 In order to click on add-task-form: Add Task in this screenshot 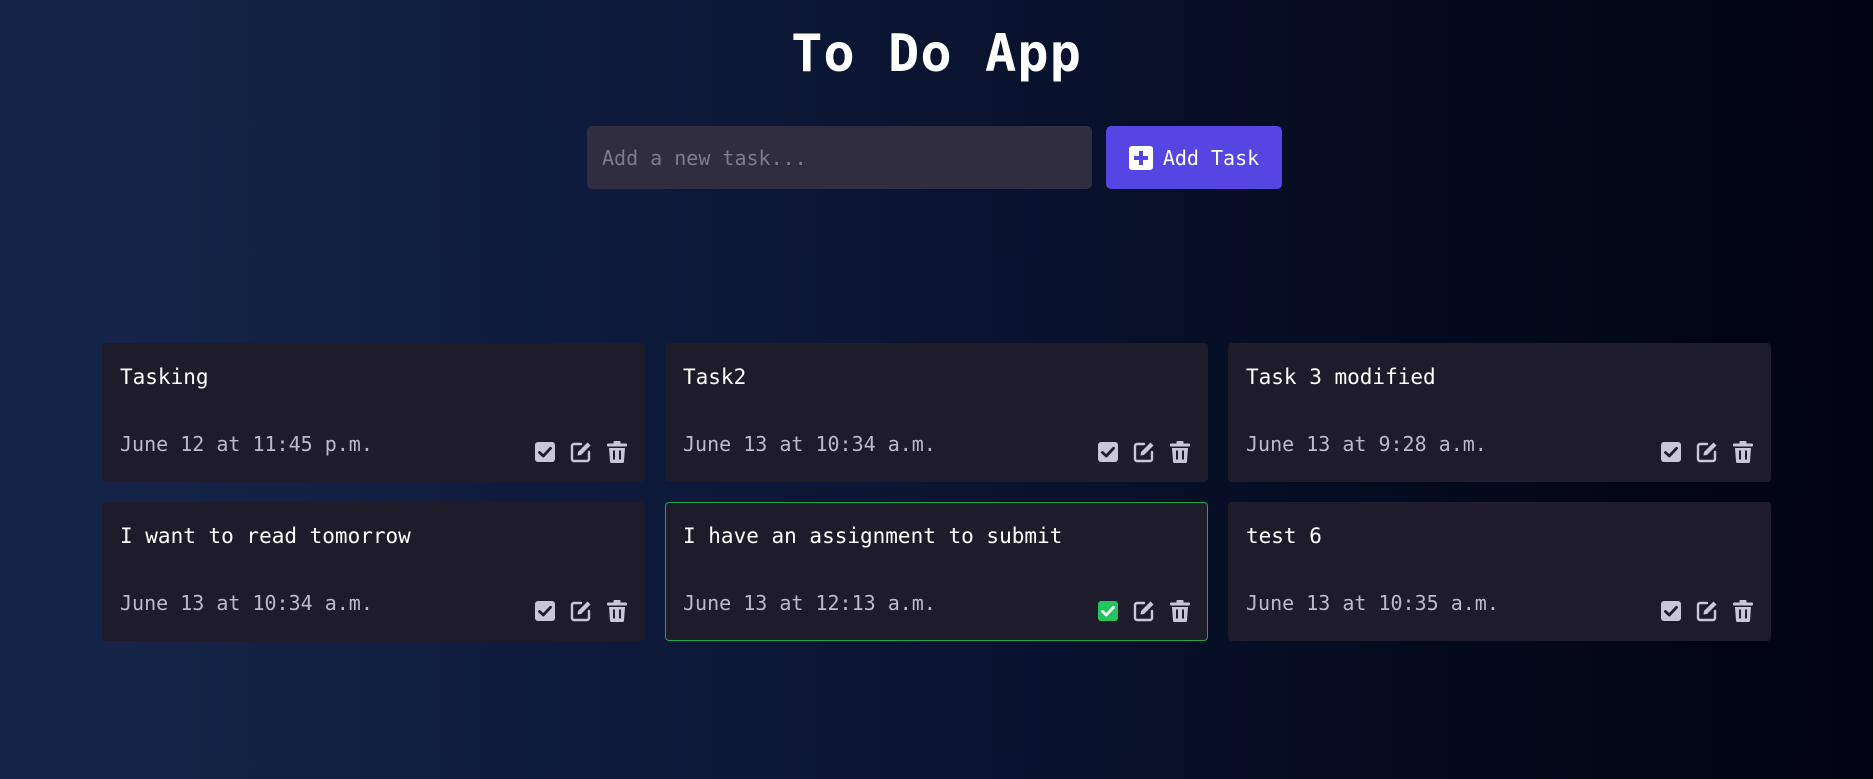, I will do `click(935, 157)`.